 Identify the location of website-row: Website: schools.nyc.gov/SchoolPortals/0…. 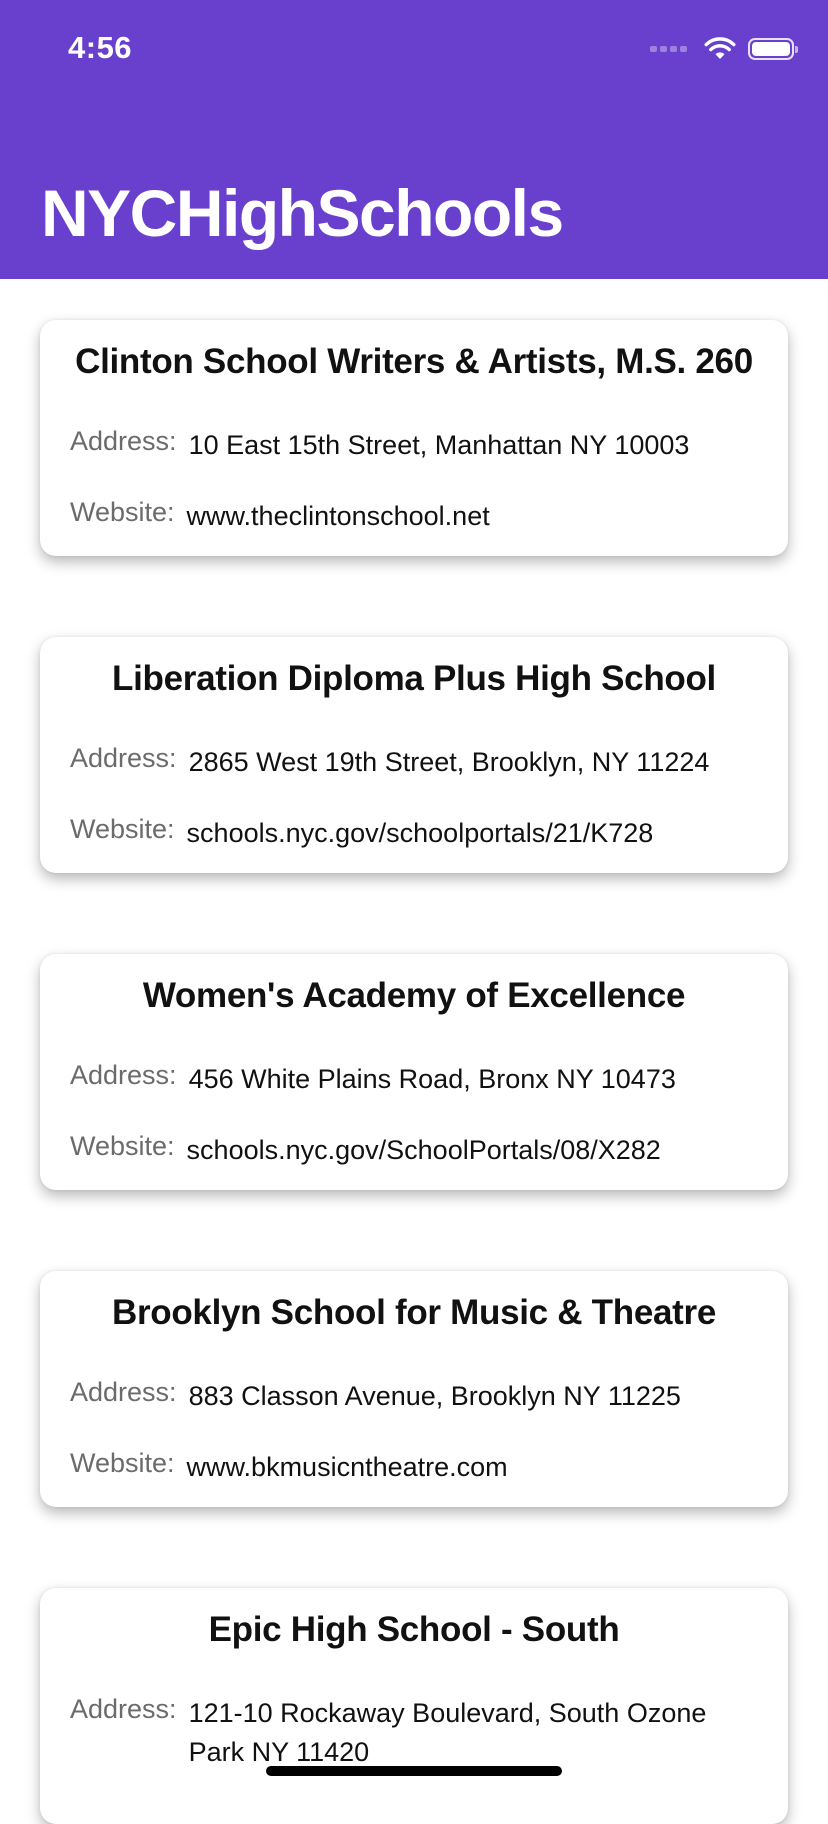
(414, 1150).